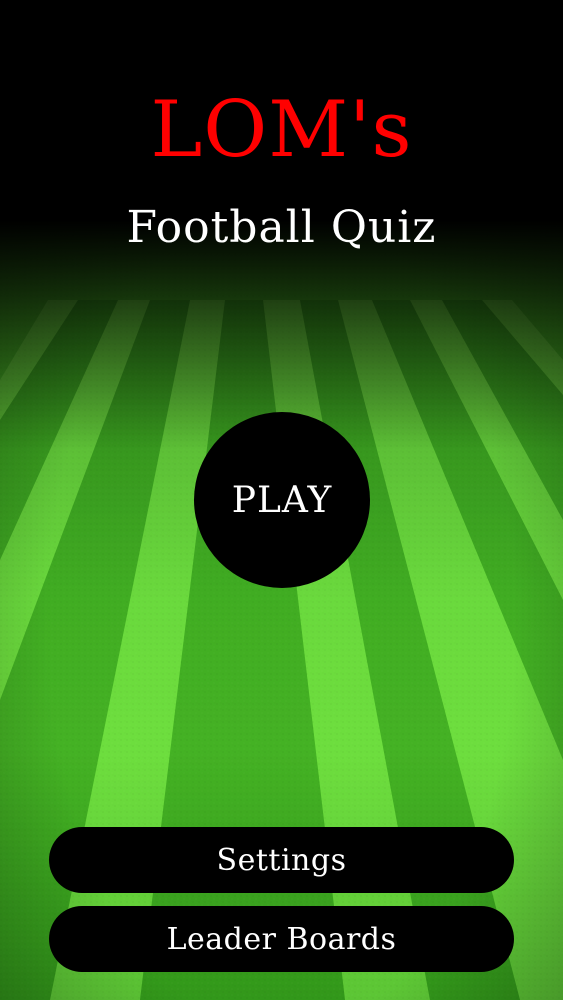 Image resolution: width=563 pixels, height=1000 pixels. What do you see at coordinates (281, 227) in the screenshot?
I see `app-subtitle: Football Quiz` at bounding box center [281, 227].